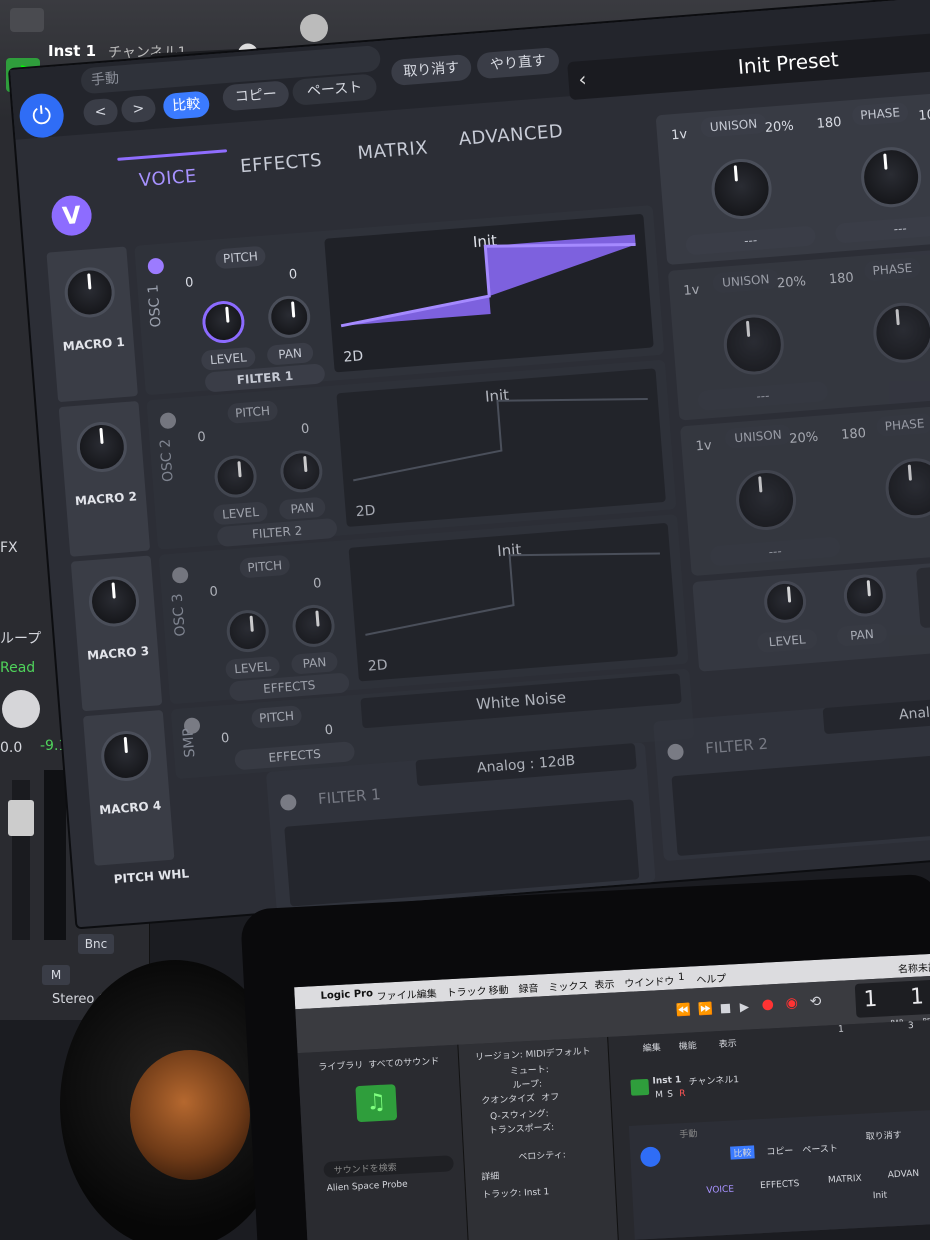 The image size is (930, 1240). I want to click on menu-mix: ミックス, so click(568, 985).